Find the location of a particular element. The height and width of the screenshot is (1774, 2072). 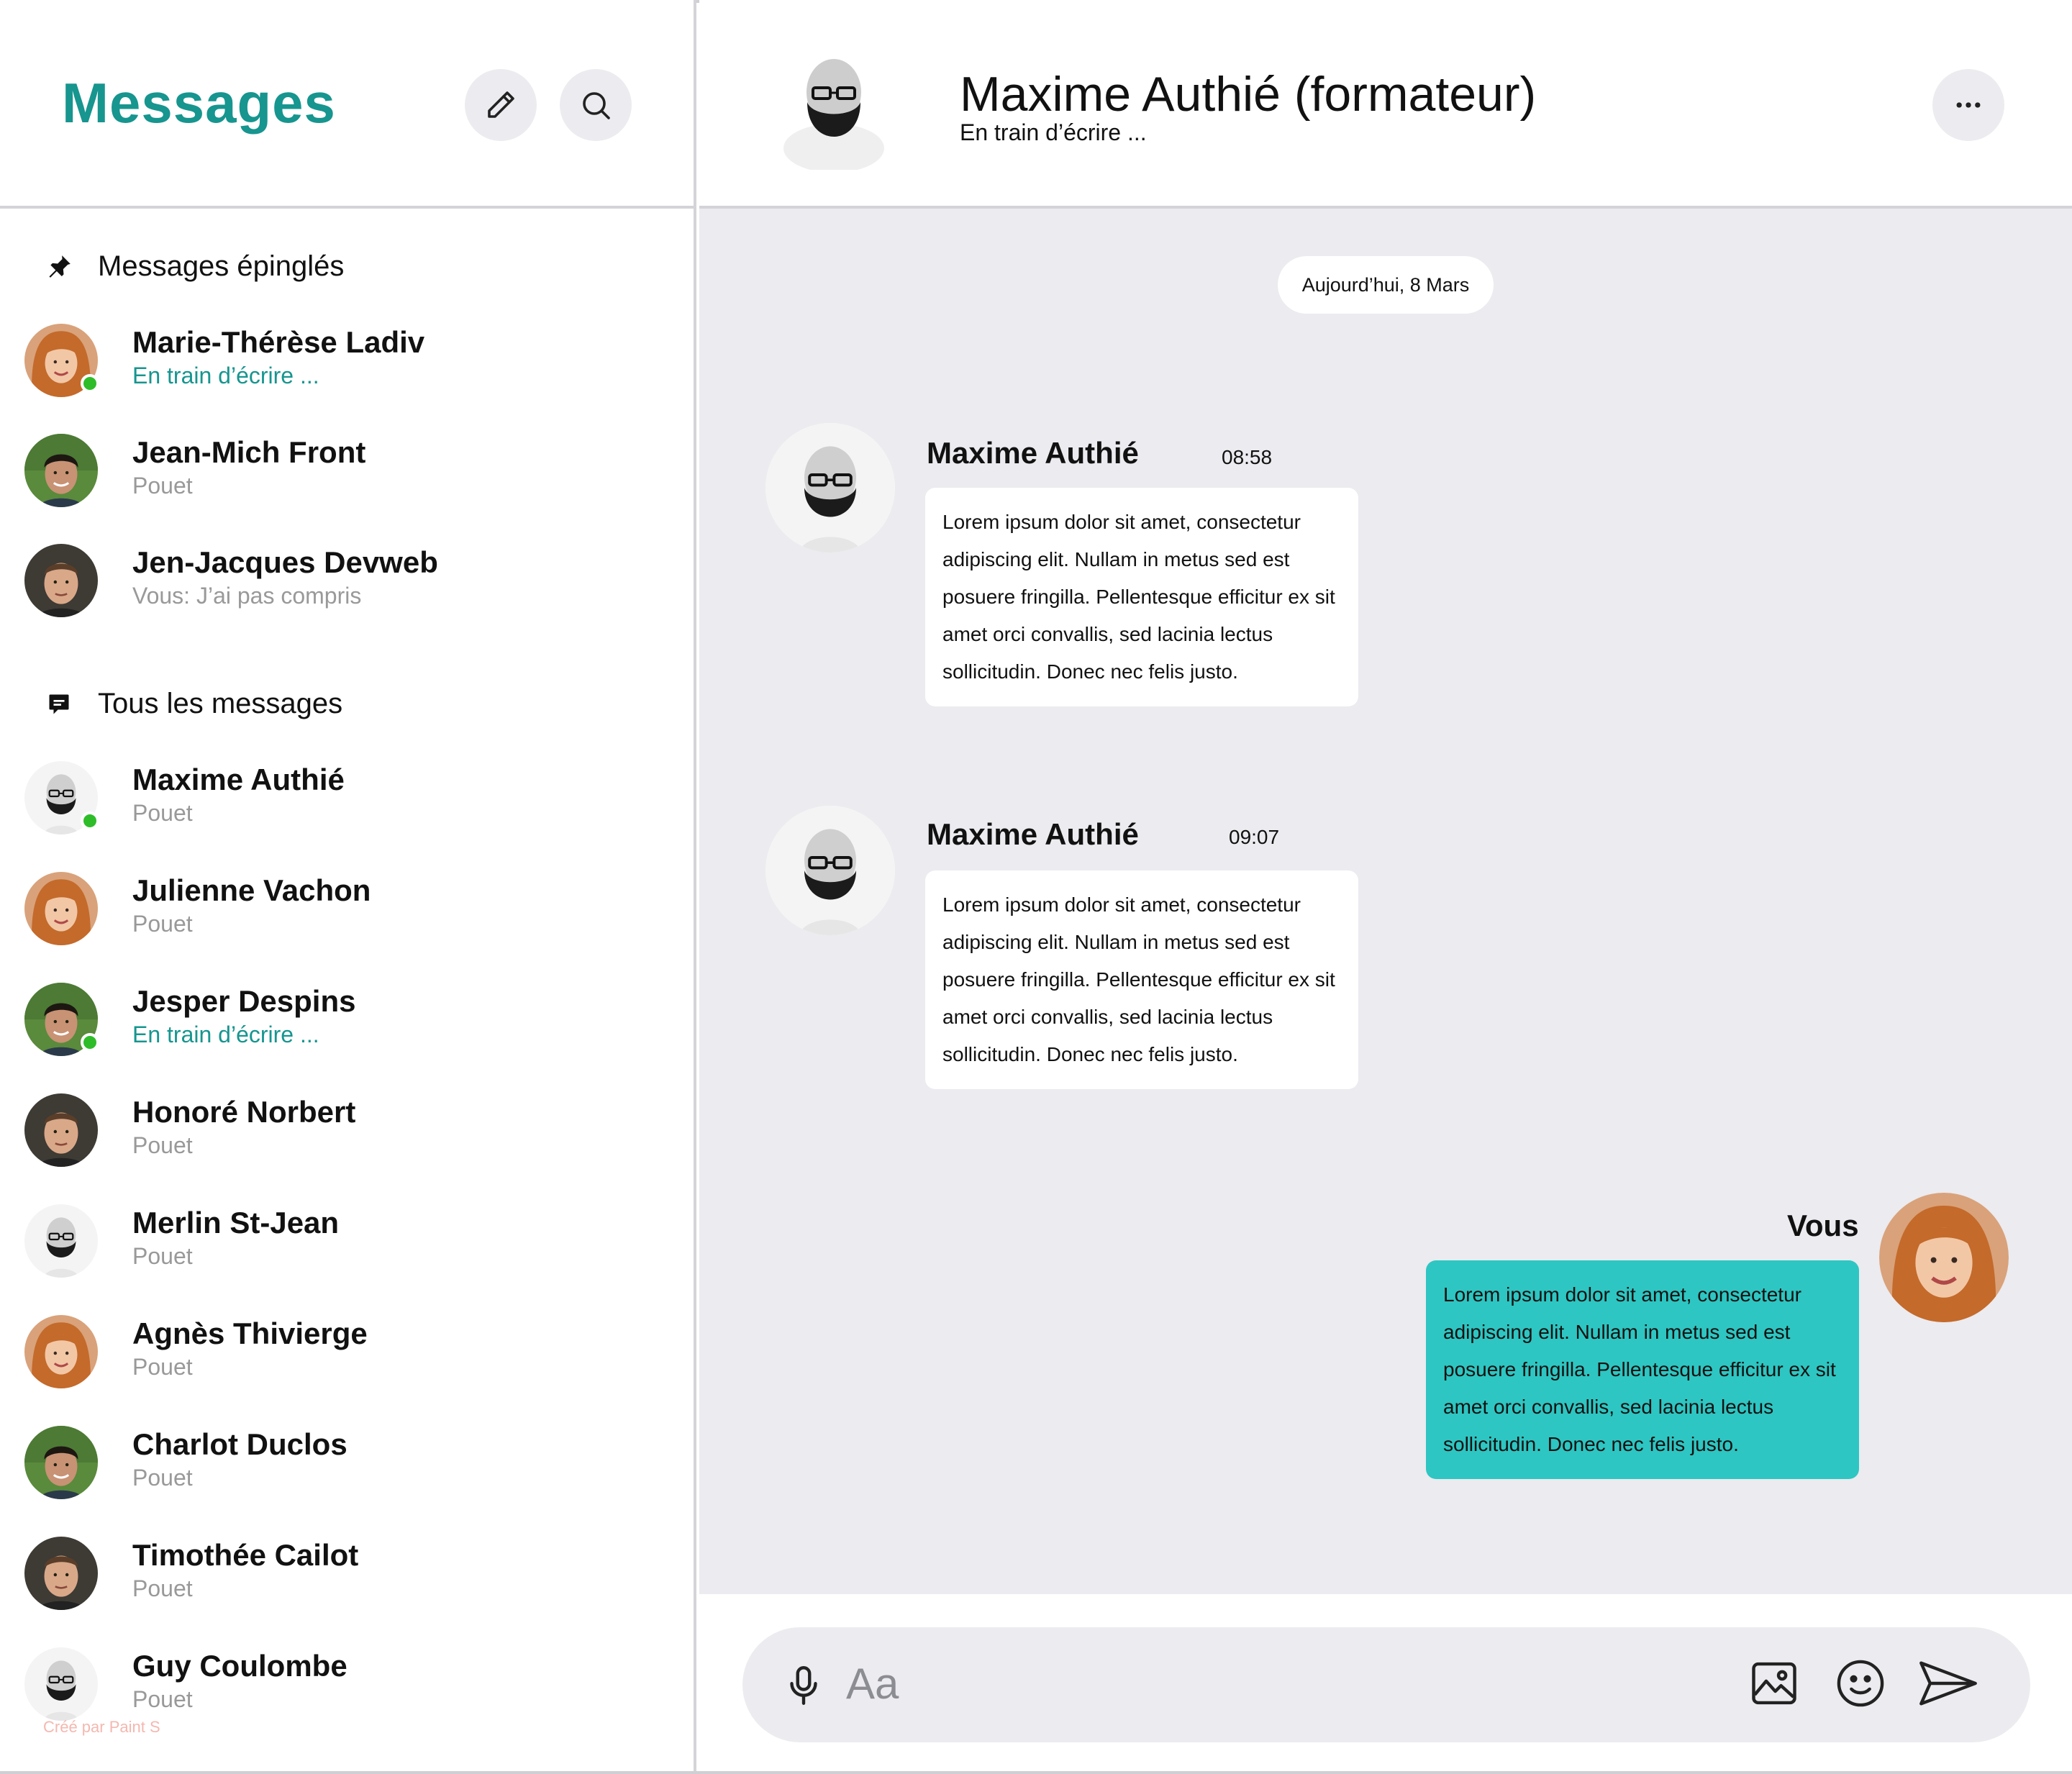

chat-header-avatar is located at coordinates (833, 106).